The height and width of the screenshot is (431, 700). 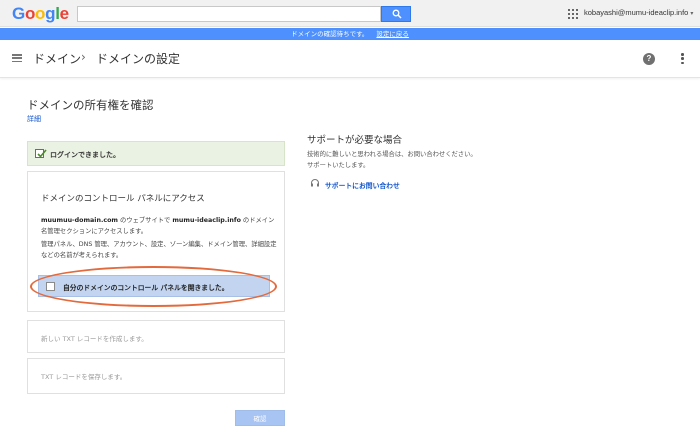 What do you see at coordinates (392, 34) in the screenshot?
I see `back-to-settings-link: 設定に戻る` at bounding box center [392, 34].